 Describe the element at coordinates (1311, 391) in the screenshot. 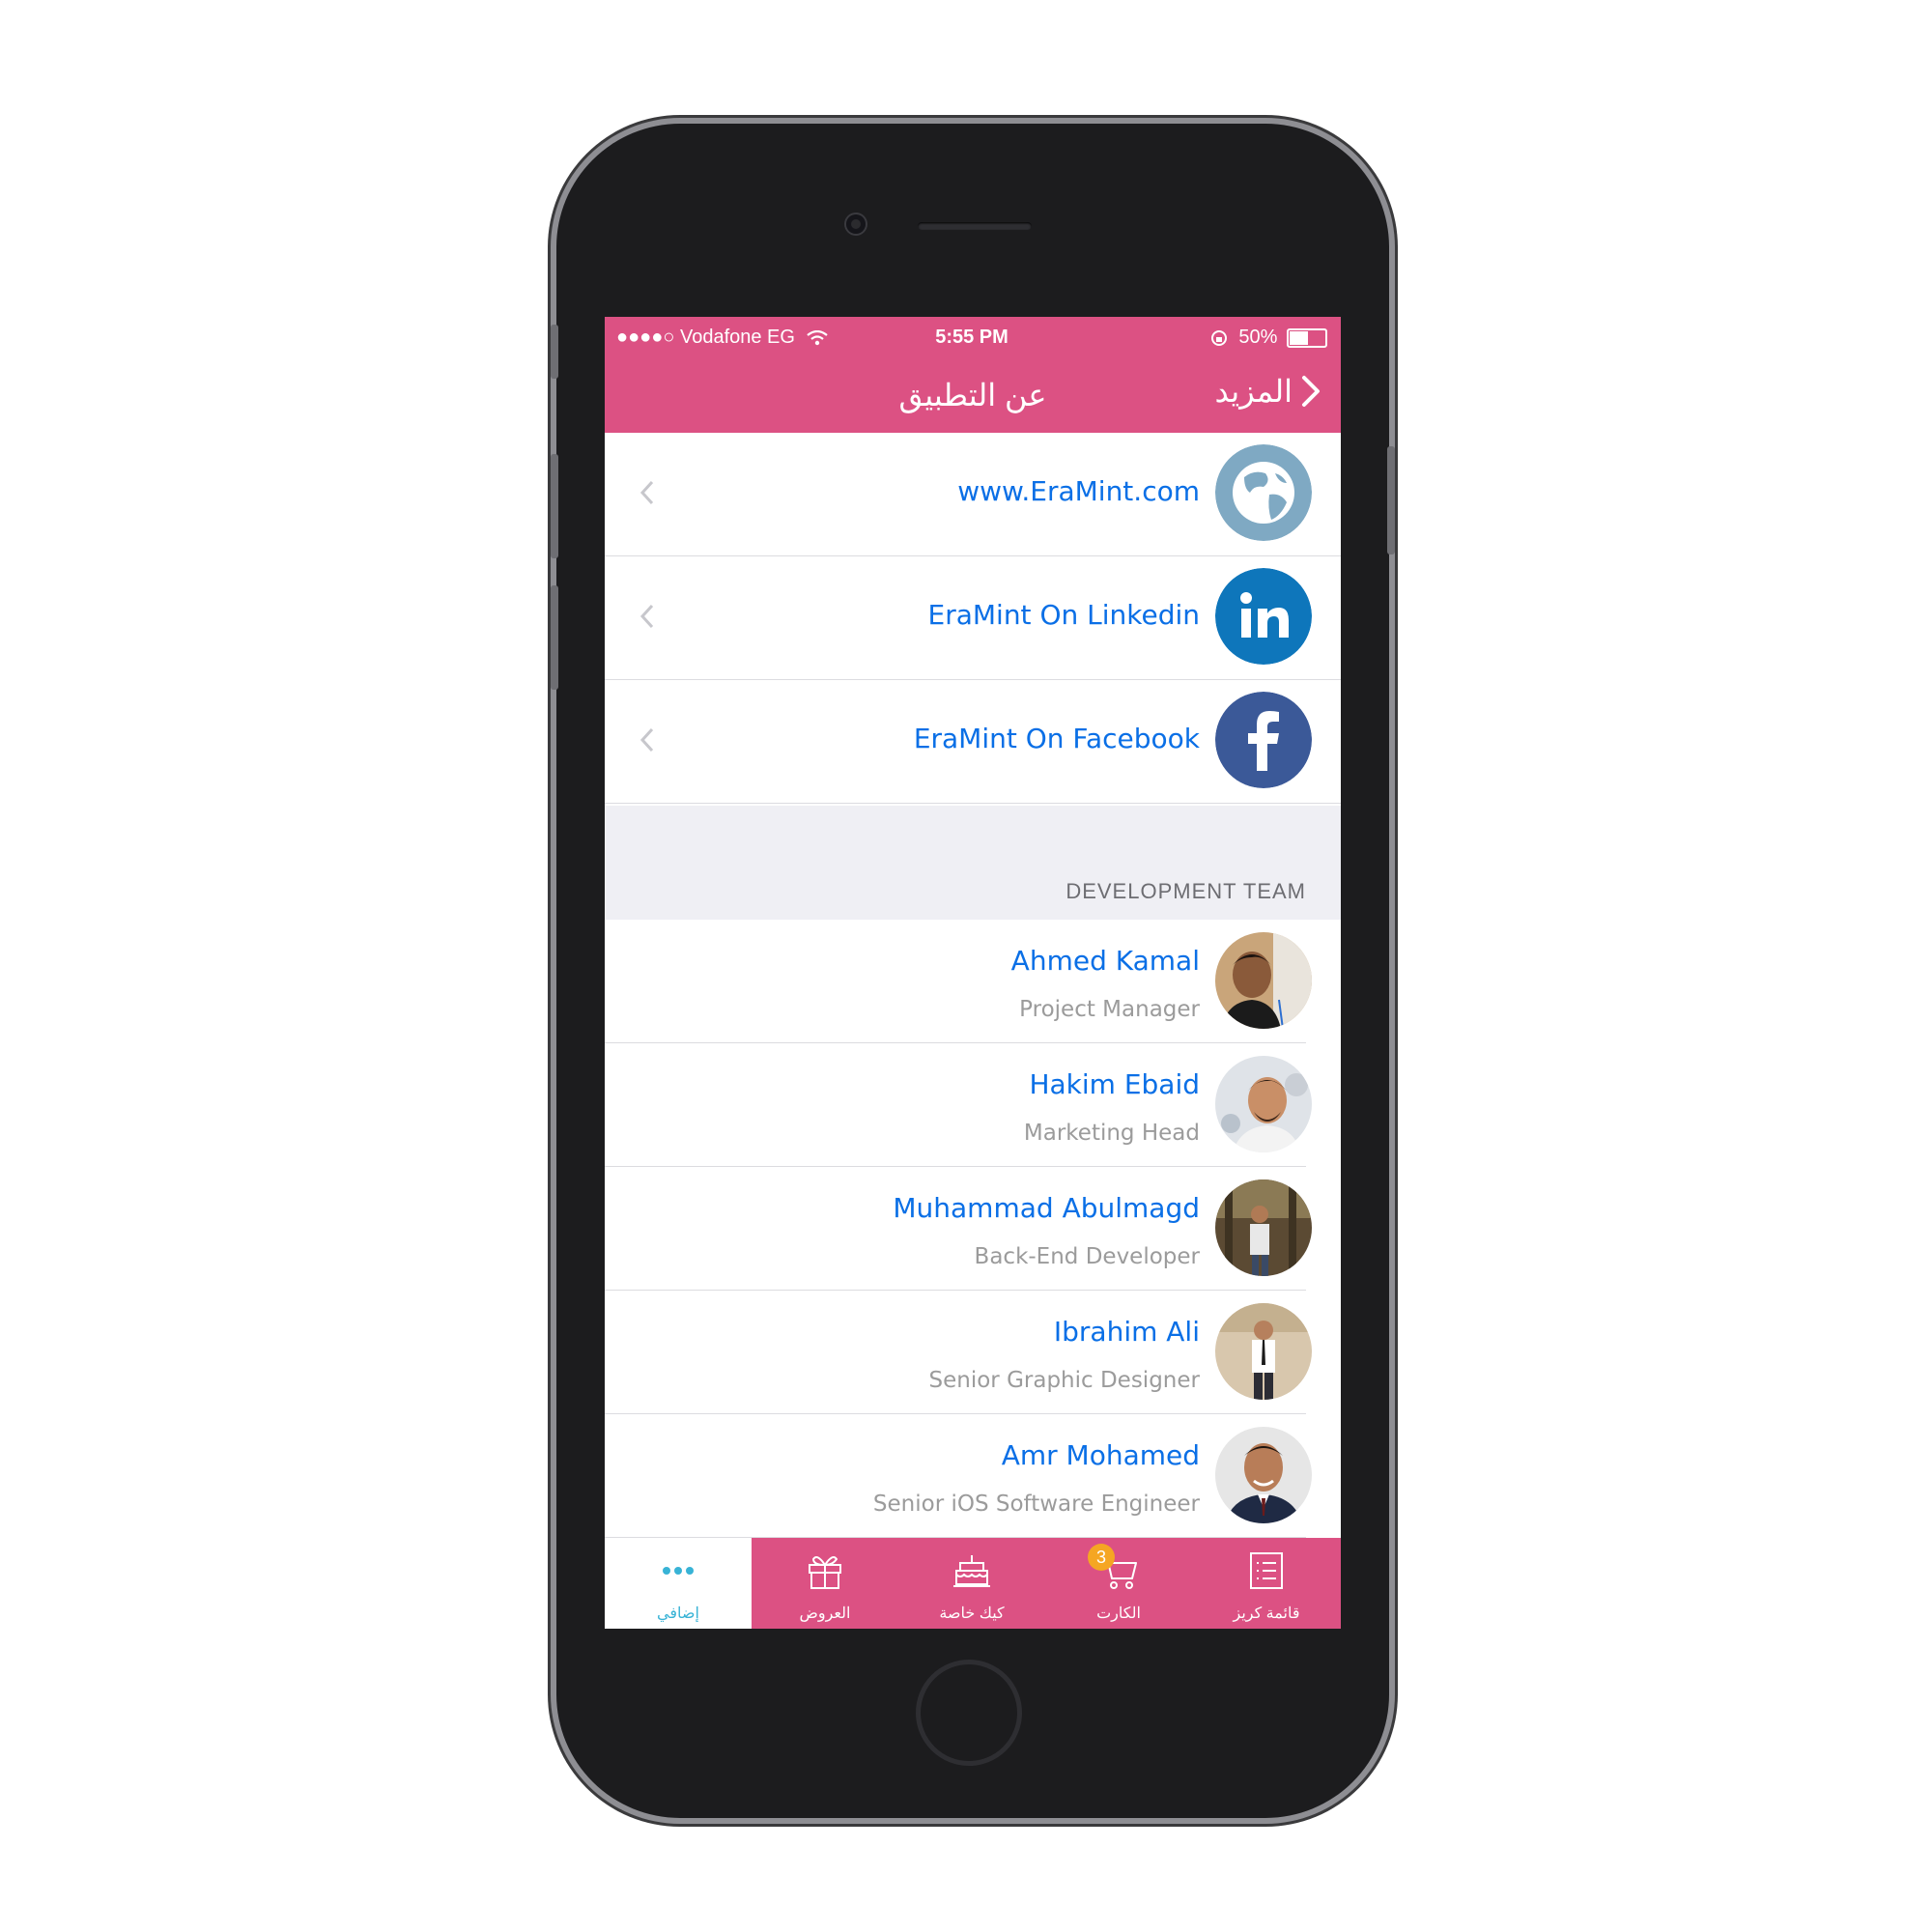

I see `chevron-right-icon` at that location.